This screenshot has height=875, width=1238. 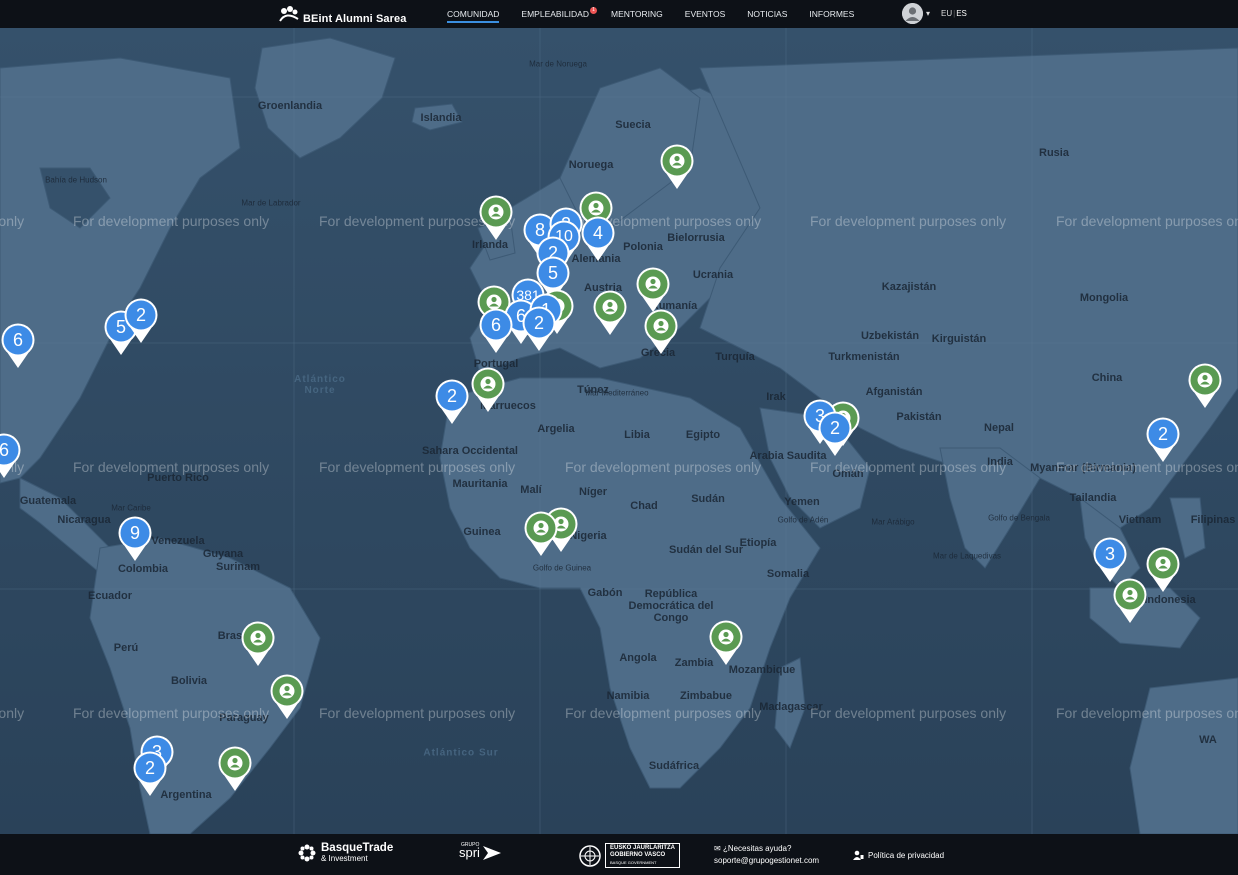 What do you see at coordinates (355, 19) in the screenshot?
I see `app-title: BEint Alumni Sarea` at bounding box center [355, 19].